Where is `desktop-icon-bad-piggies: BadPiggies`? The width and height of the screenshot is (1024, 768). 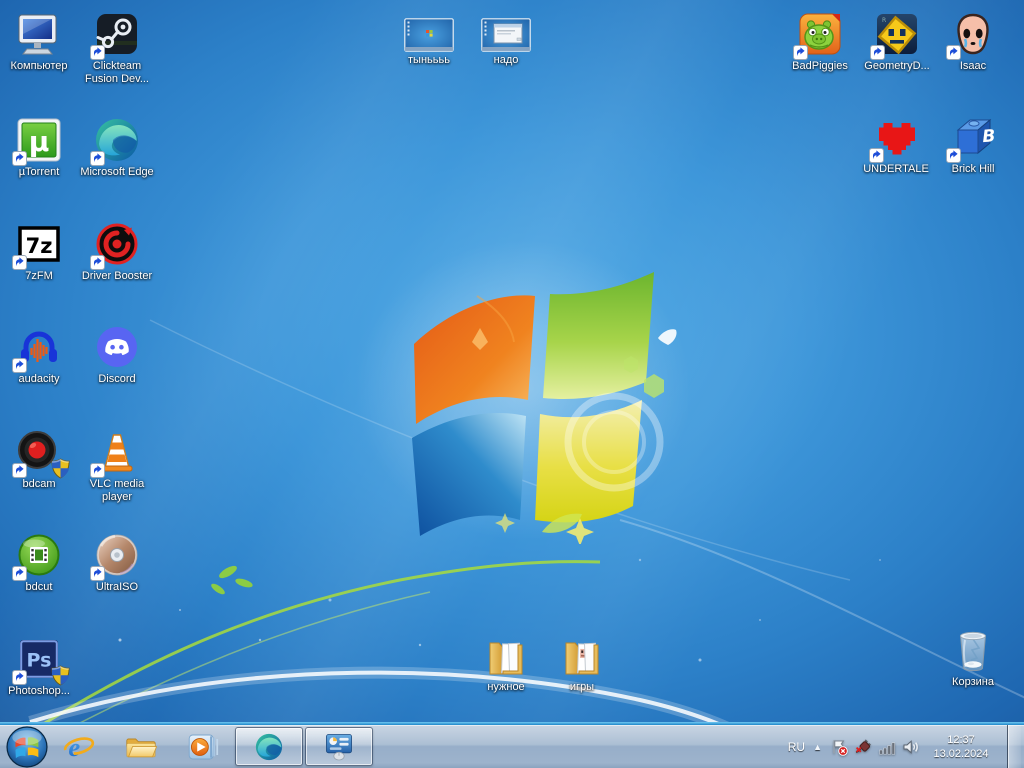
desktop-icon-bad-piggies: BadPiggies is located at coordinates (820, 41).